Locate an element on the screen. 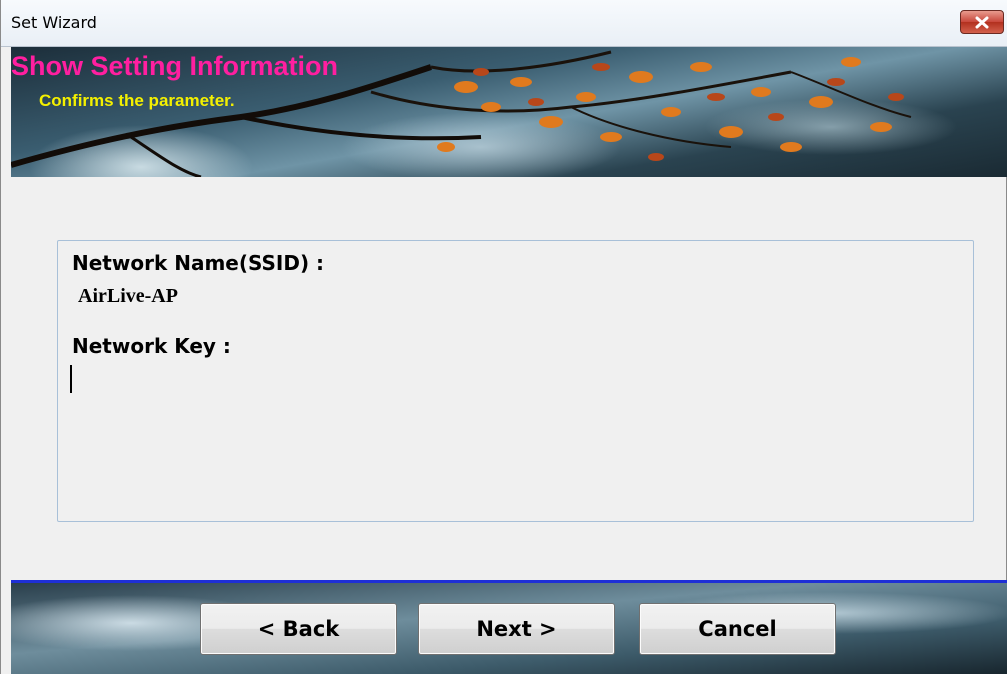  network-key-label: Network Key : is located at coordinates (151, 346).